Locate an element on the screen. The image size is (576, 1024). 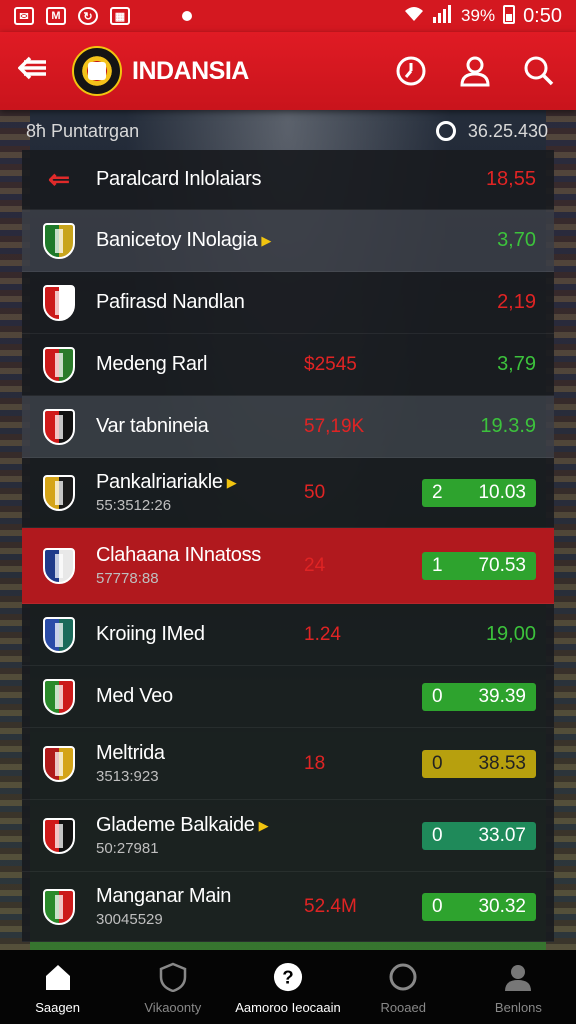
nav-item-home: Saagen is located at coordinates (57, 987).